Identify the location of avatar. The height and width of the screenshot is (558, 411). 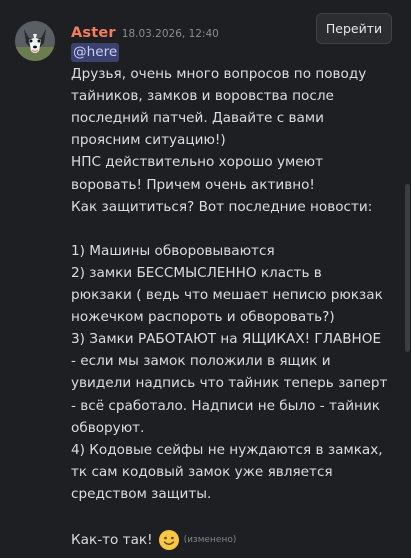
(35, 41).